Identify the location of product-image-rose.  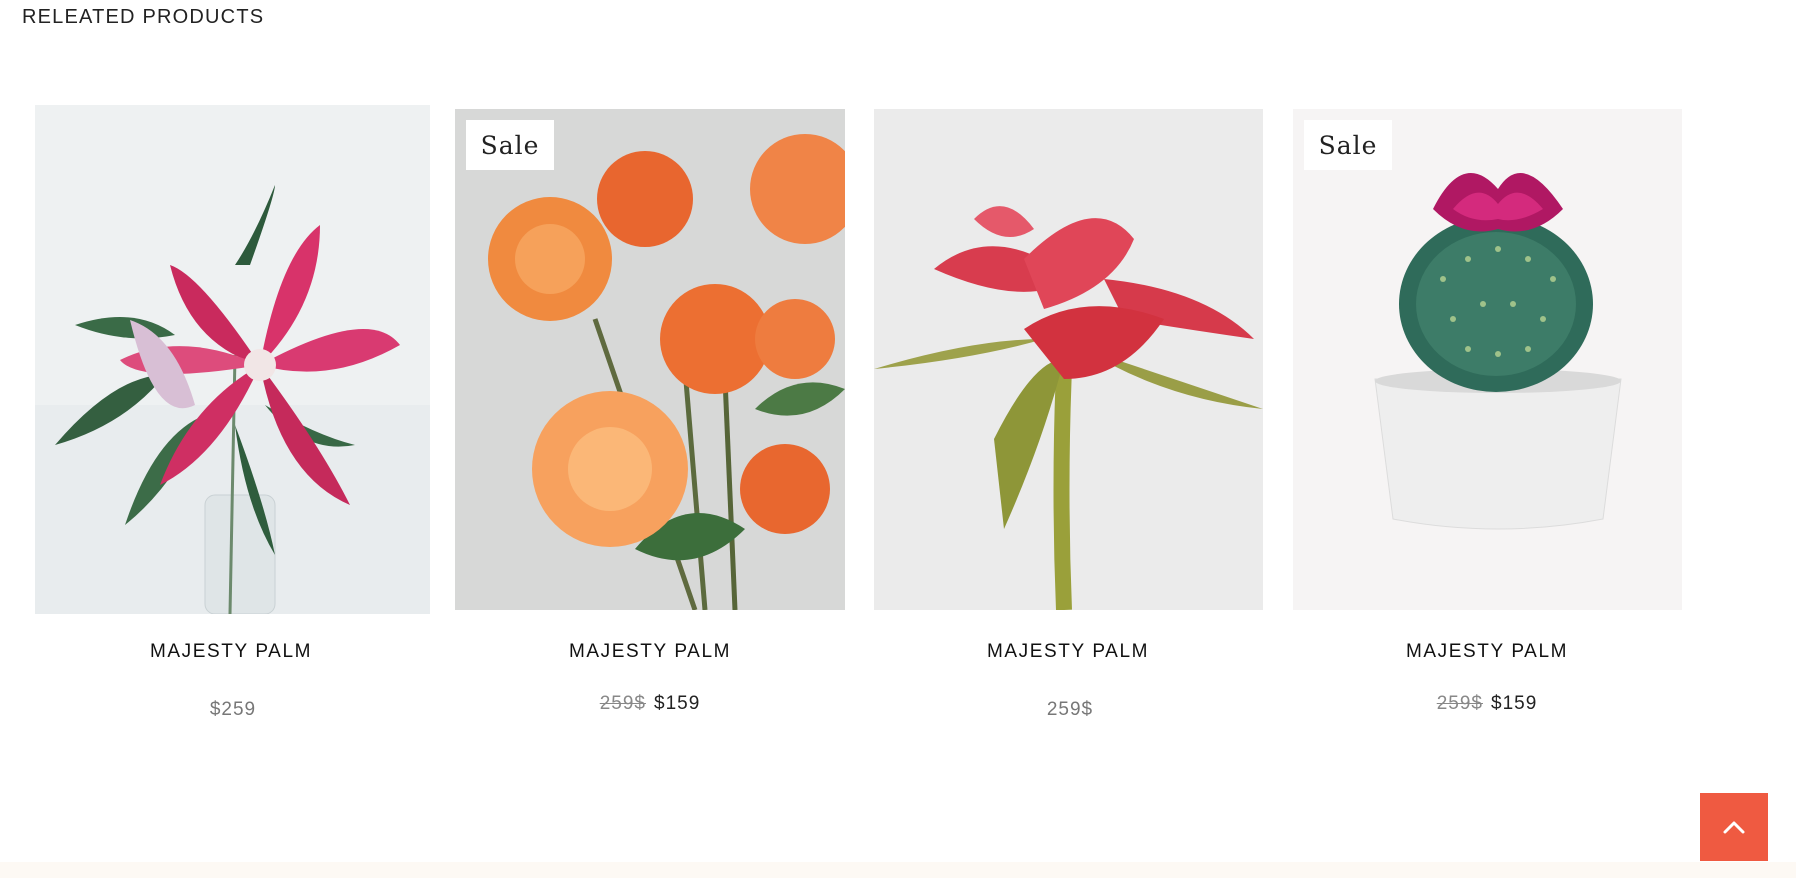
(1068, 359).